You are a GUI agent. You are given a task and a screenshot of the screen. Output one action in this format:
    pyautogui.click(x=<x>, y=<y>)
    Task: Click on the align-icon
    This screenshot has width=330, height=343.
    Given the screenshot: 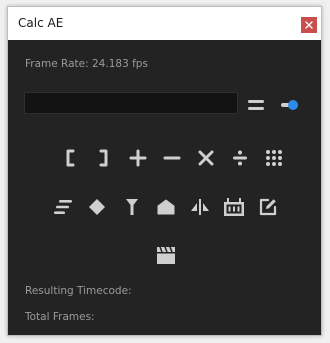 What is the action you would take?
    pyautogui.click(x=63, y=207)
    